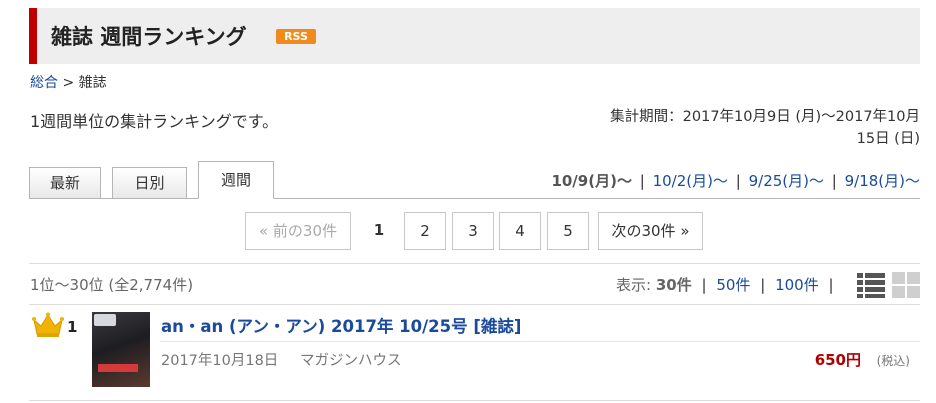 The height and width of the screenshot is (403, 936). I want to click on pager-page-2: 2, so click(425, 231).